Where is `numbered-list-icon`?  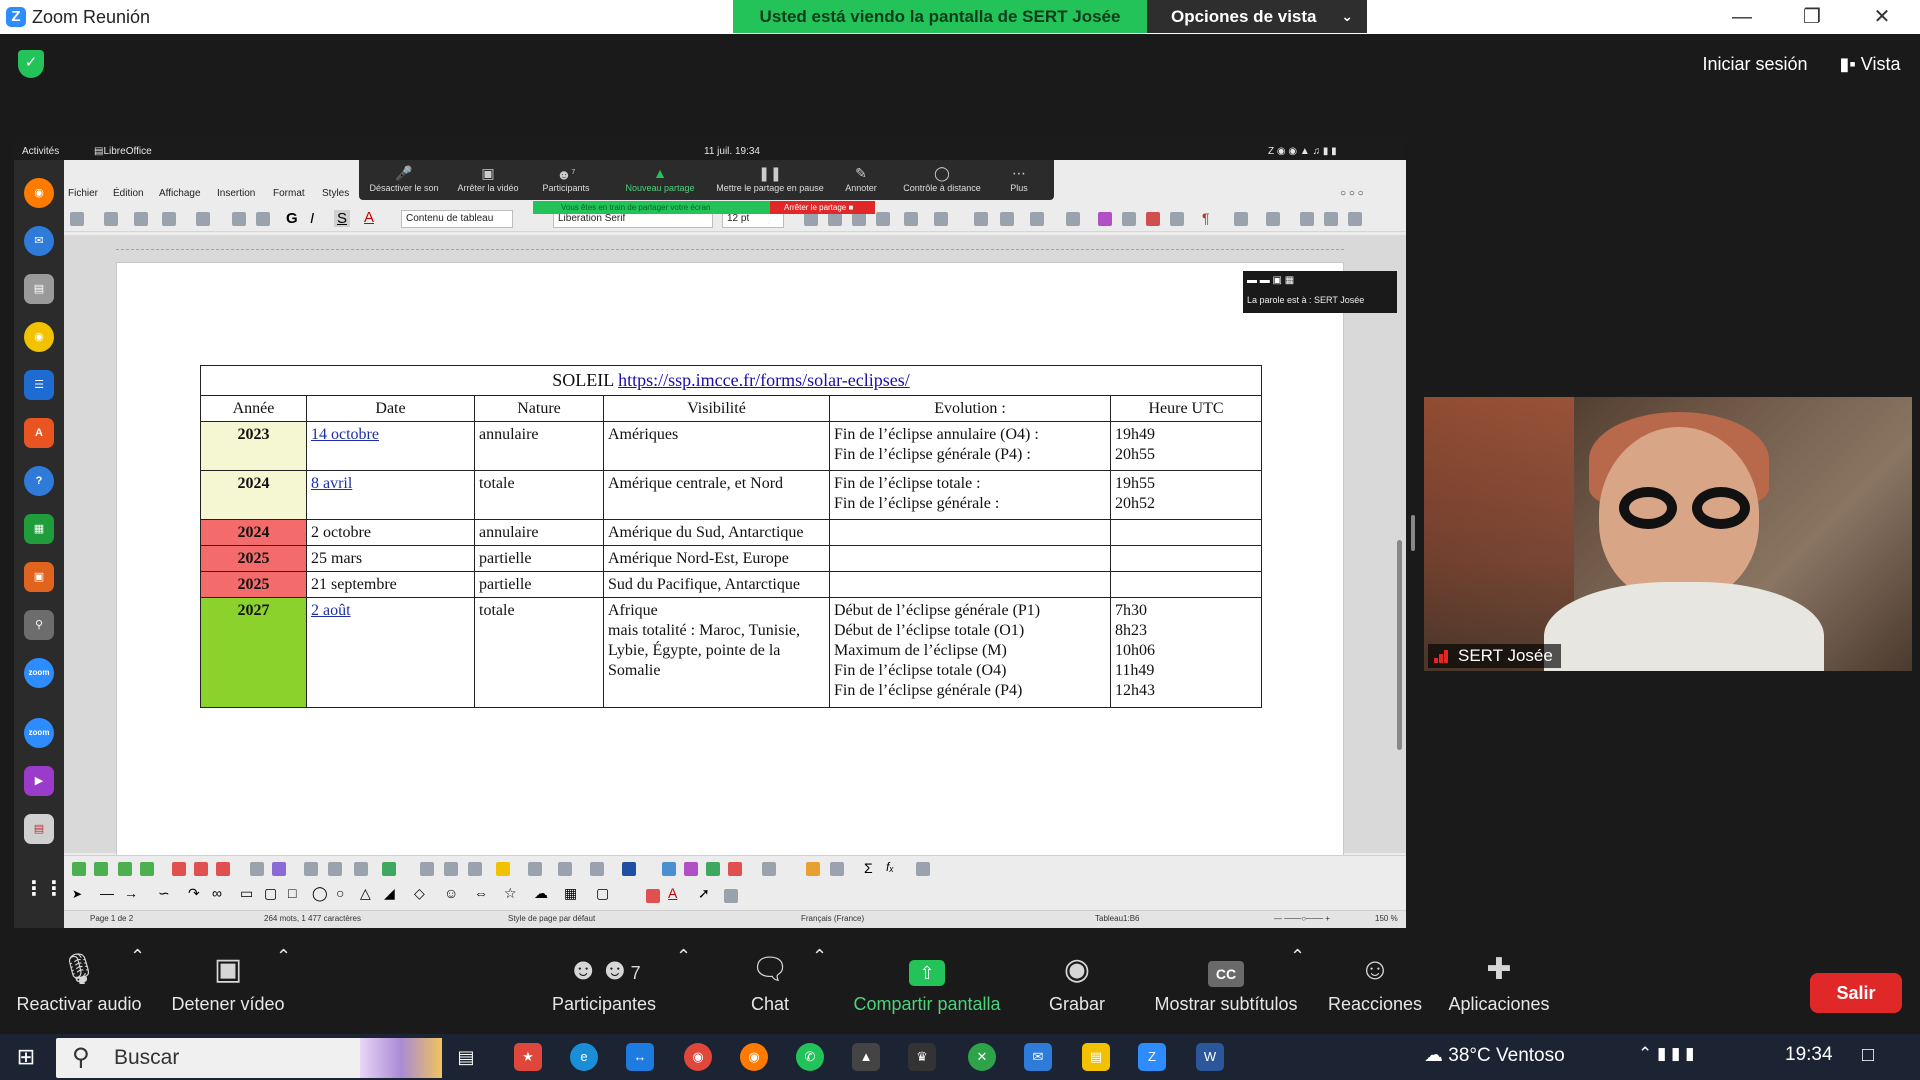 numbered-list-icon is located at coordinates (941, 219).